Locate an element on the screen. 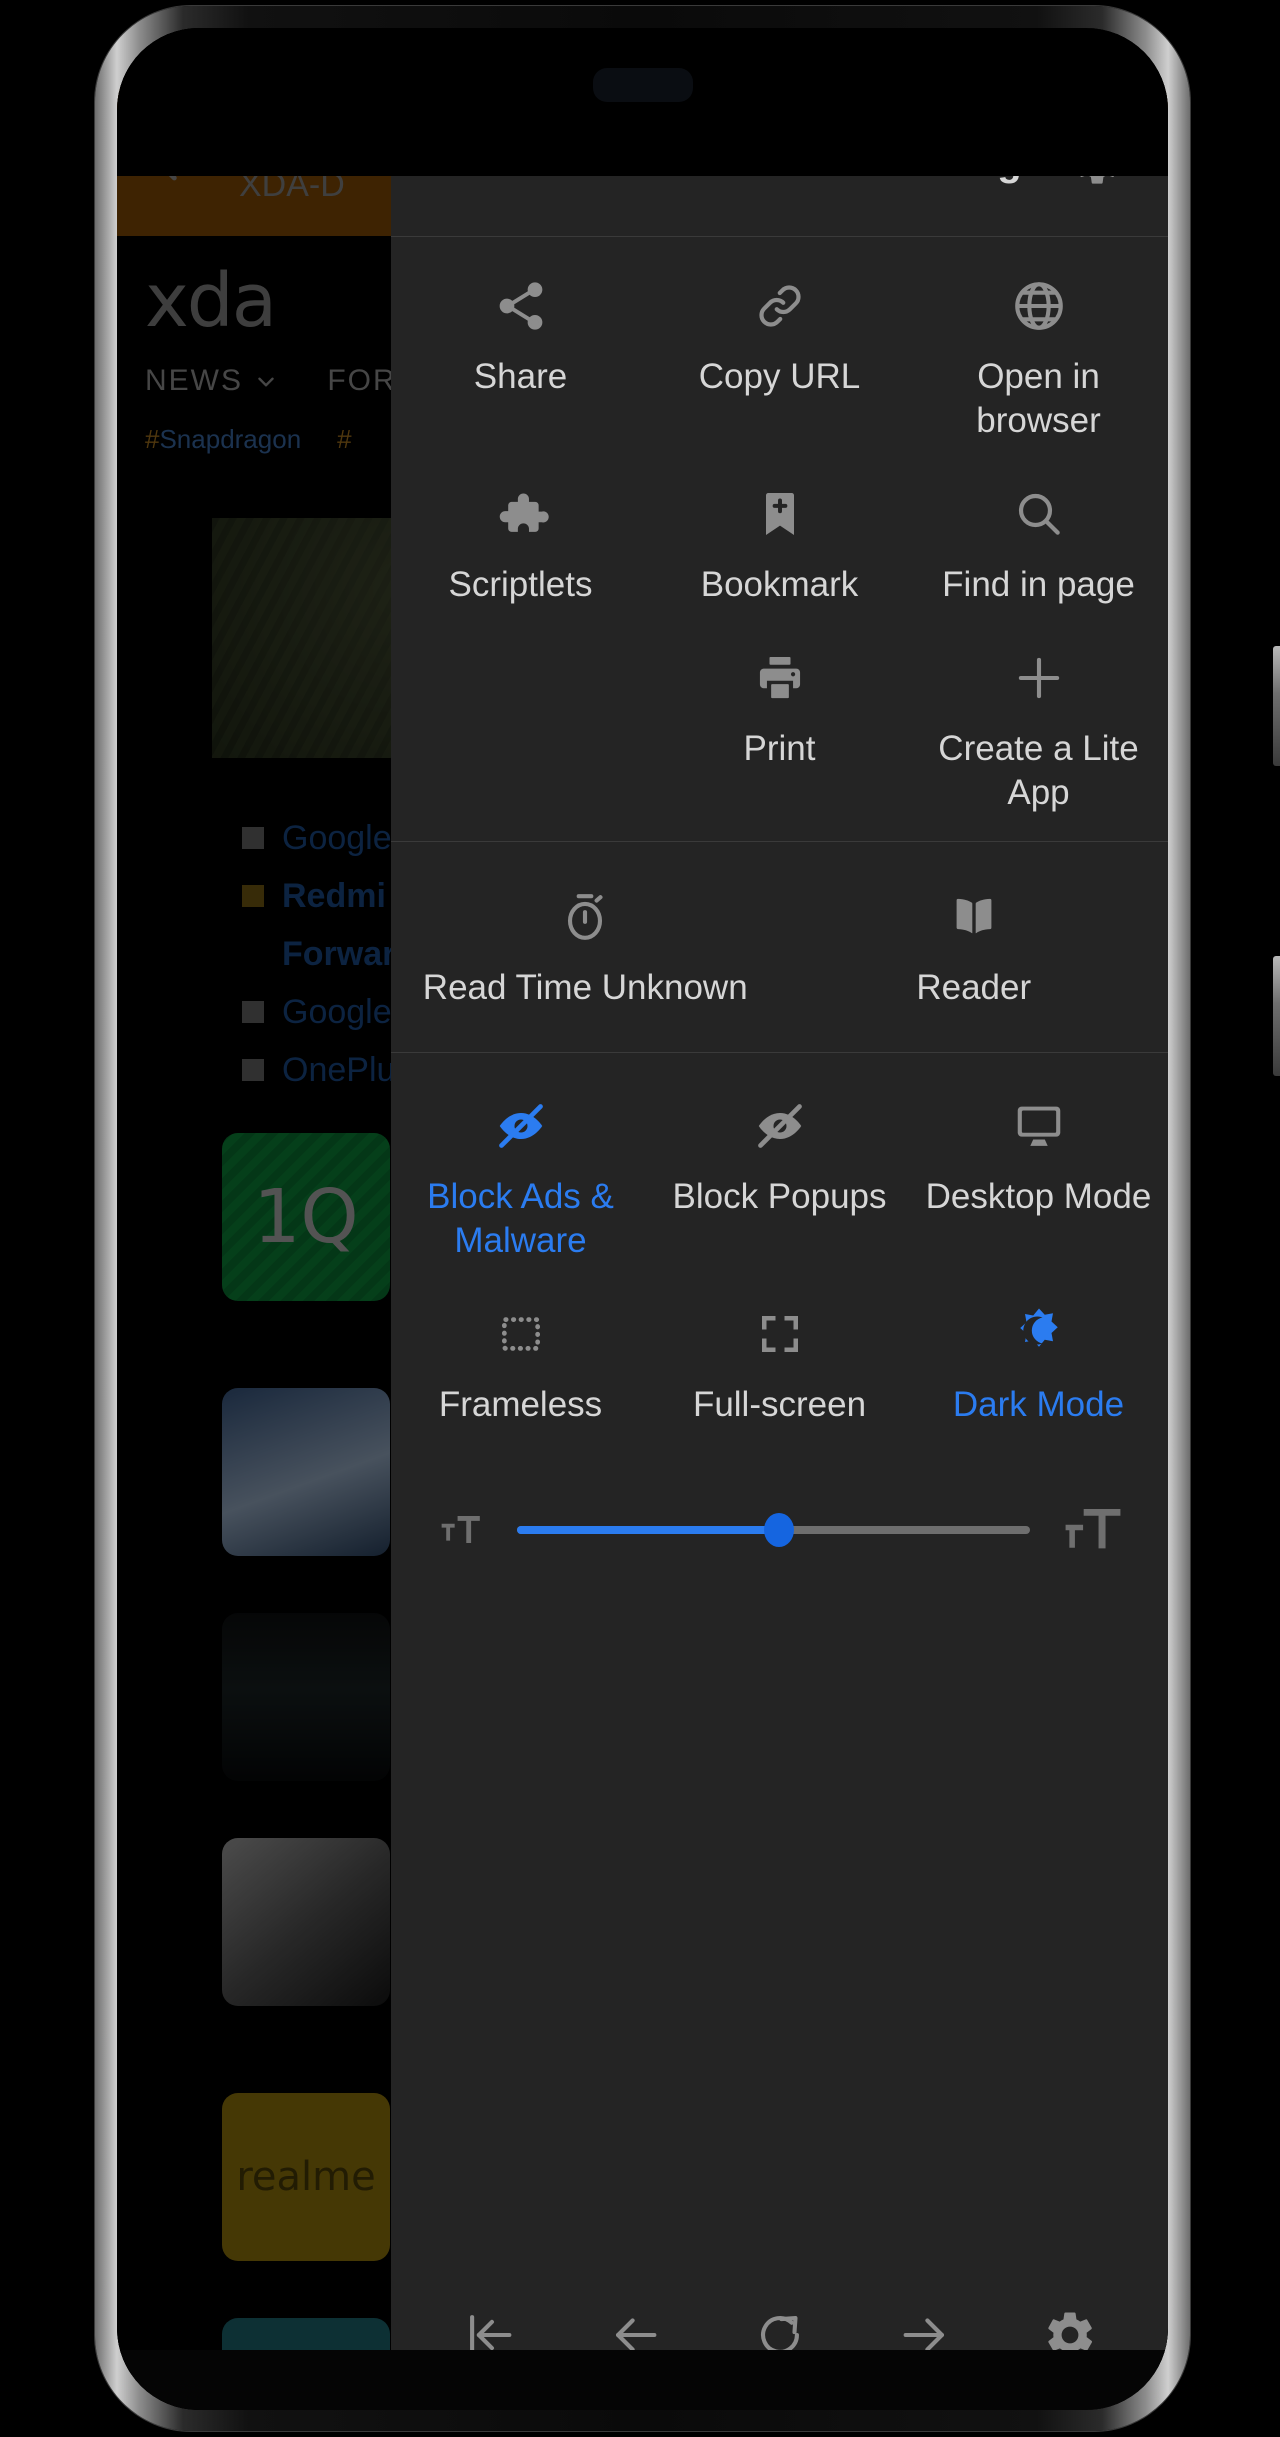 This screenshot has width=1280, height=2437. book-icon is located at coordinates (974, 917).